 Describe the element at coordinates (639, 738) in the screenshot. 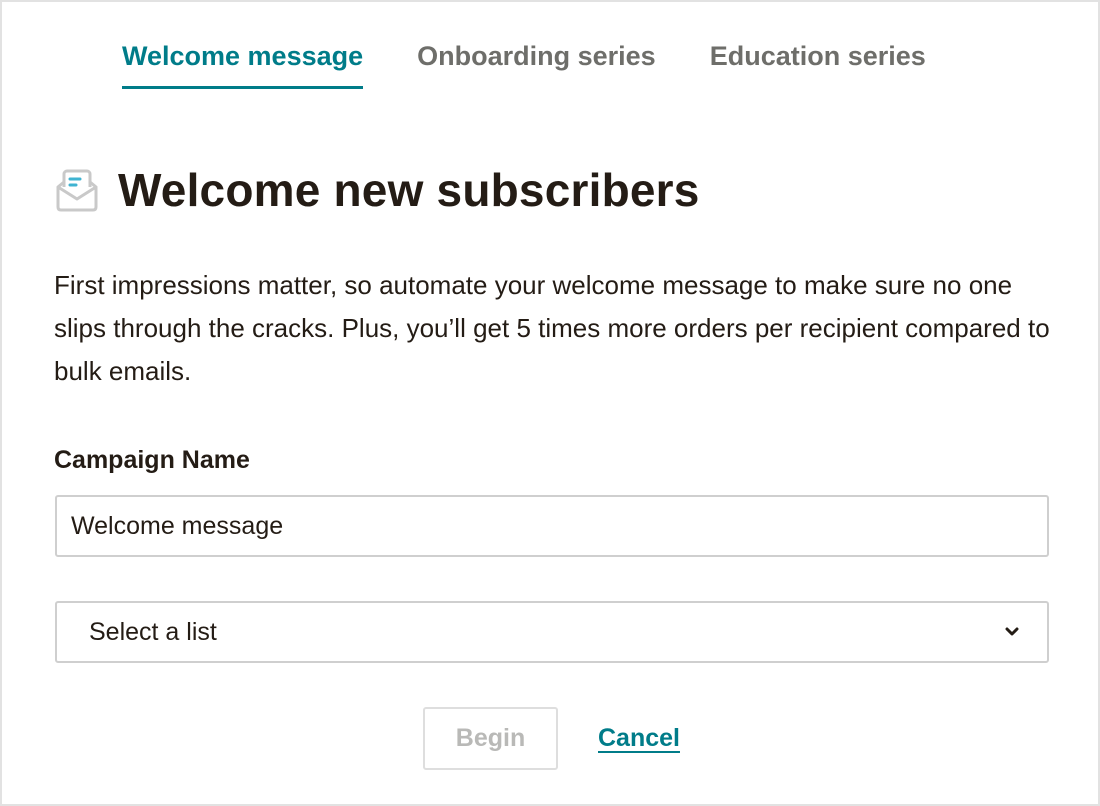

I see `cancel-link: Cancel` at that location.